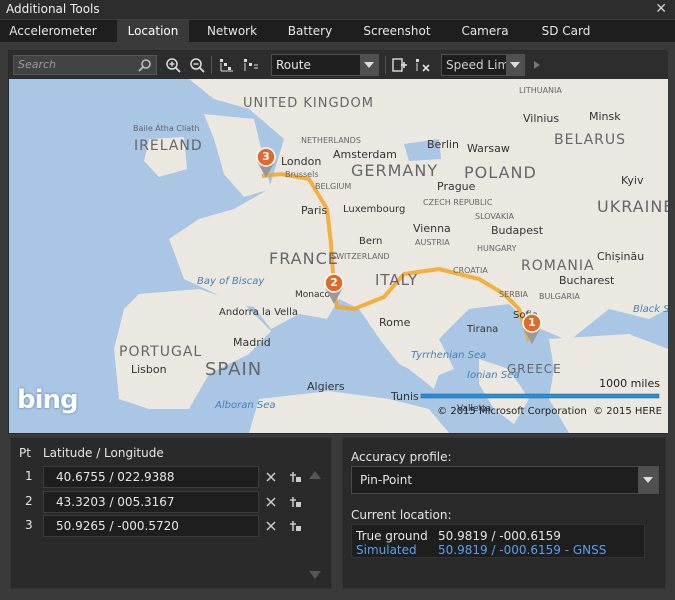 The height and width of the screenshot is (600, 675). I want to click on city-label: London, so click(301, 161).